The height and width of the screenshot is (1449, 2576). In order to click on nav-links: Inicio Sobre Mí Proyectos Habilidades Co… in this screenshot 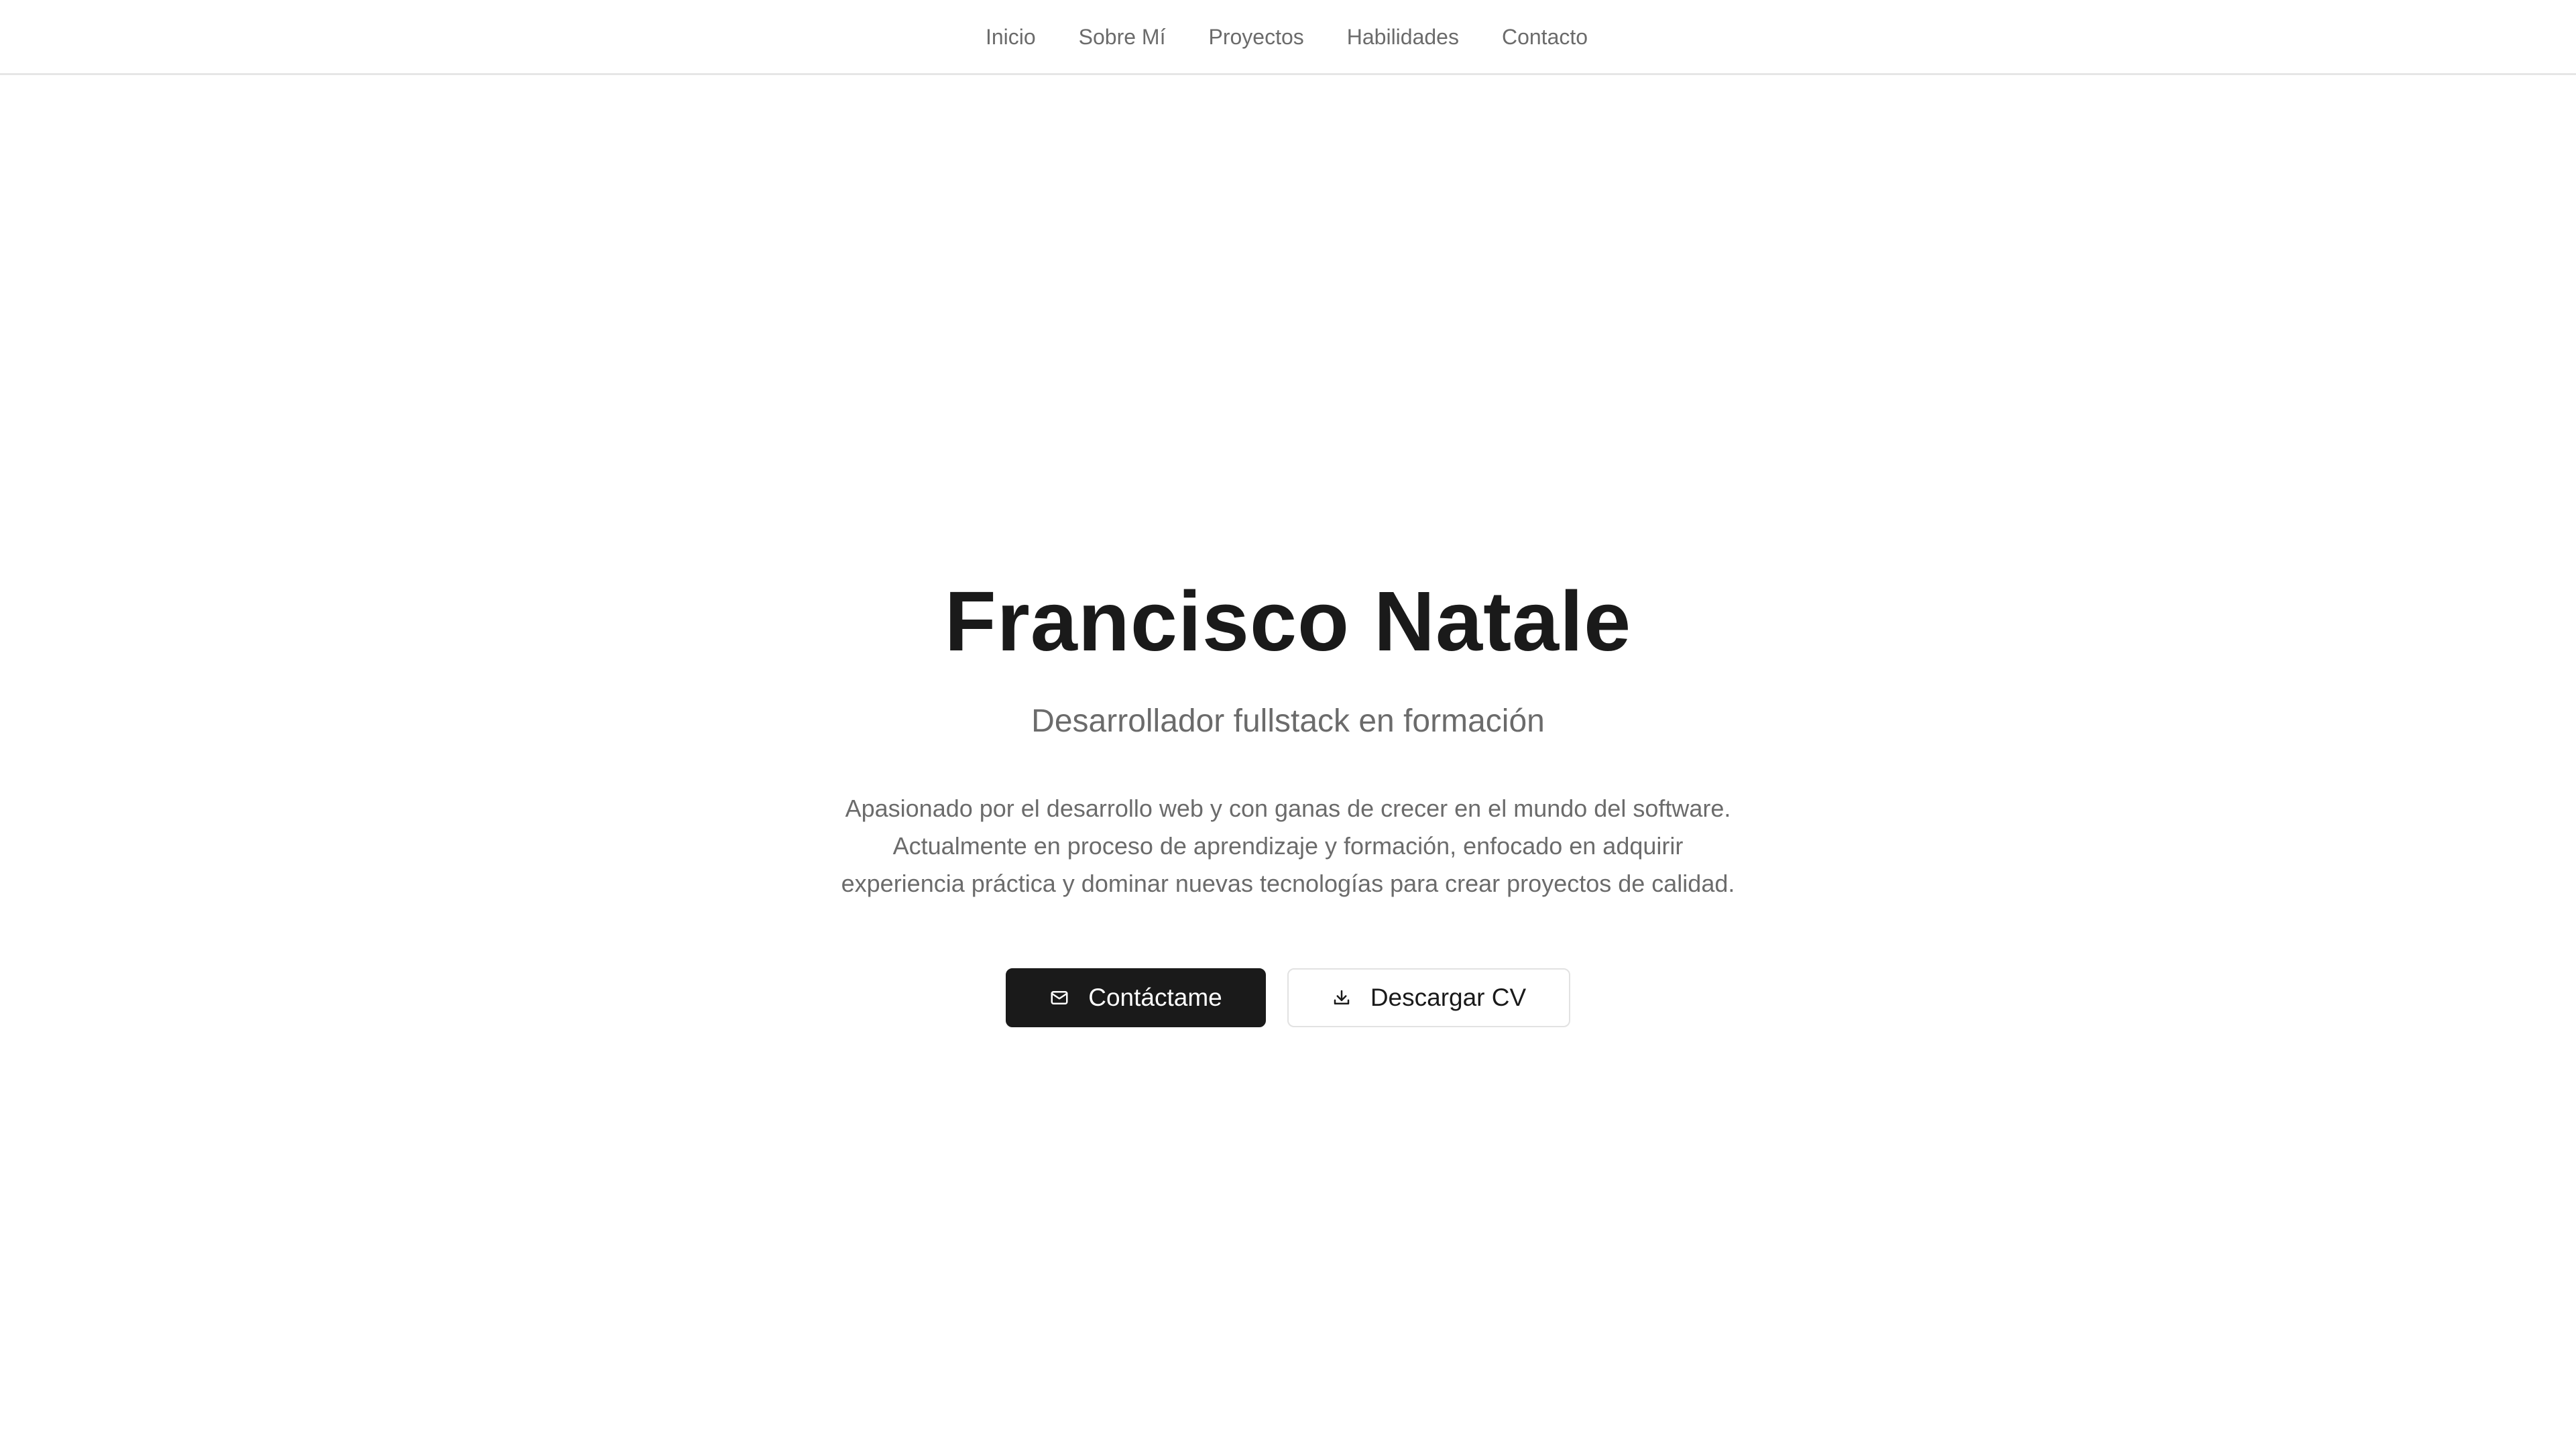, I will do `click(1287, 37)`.